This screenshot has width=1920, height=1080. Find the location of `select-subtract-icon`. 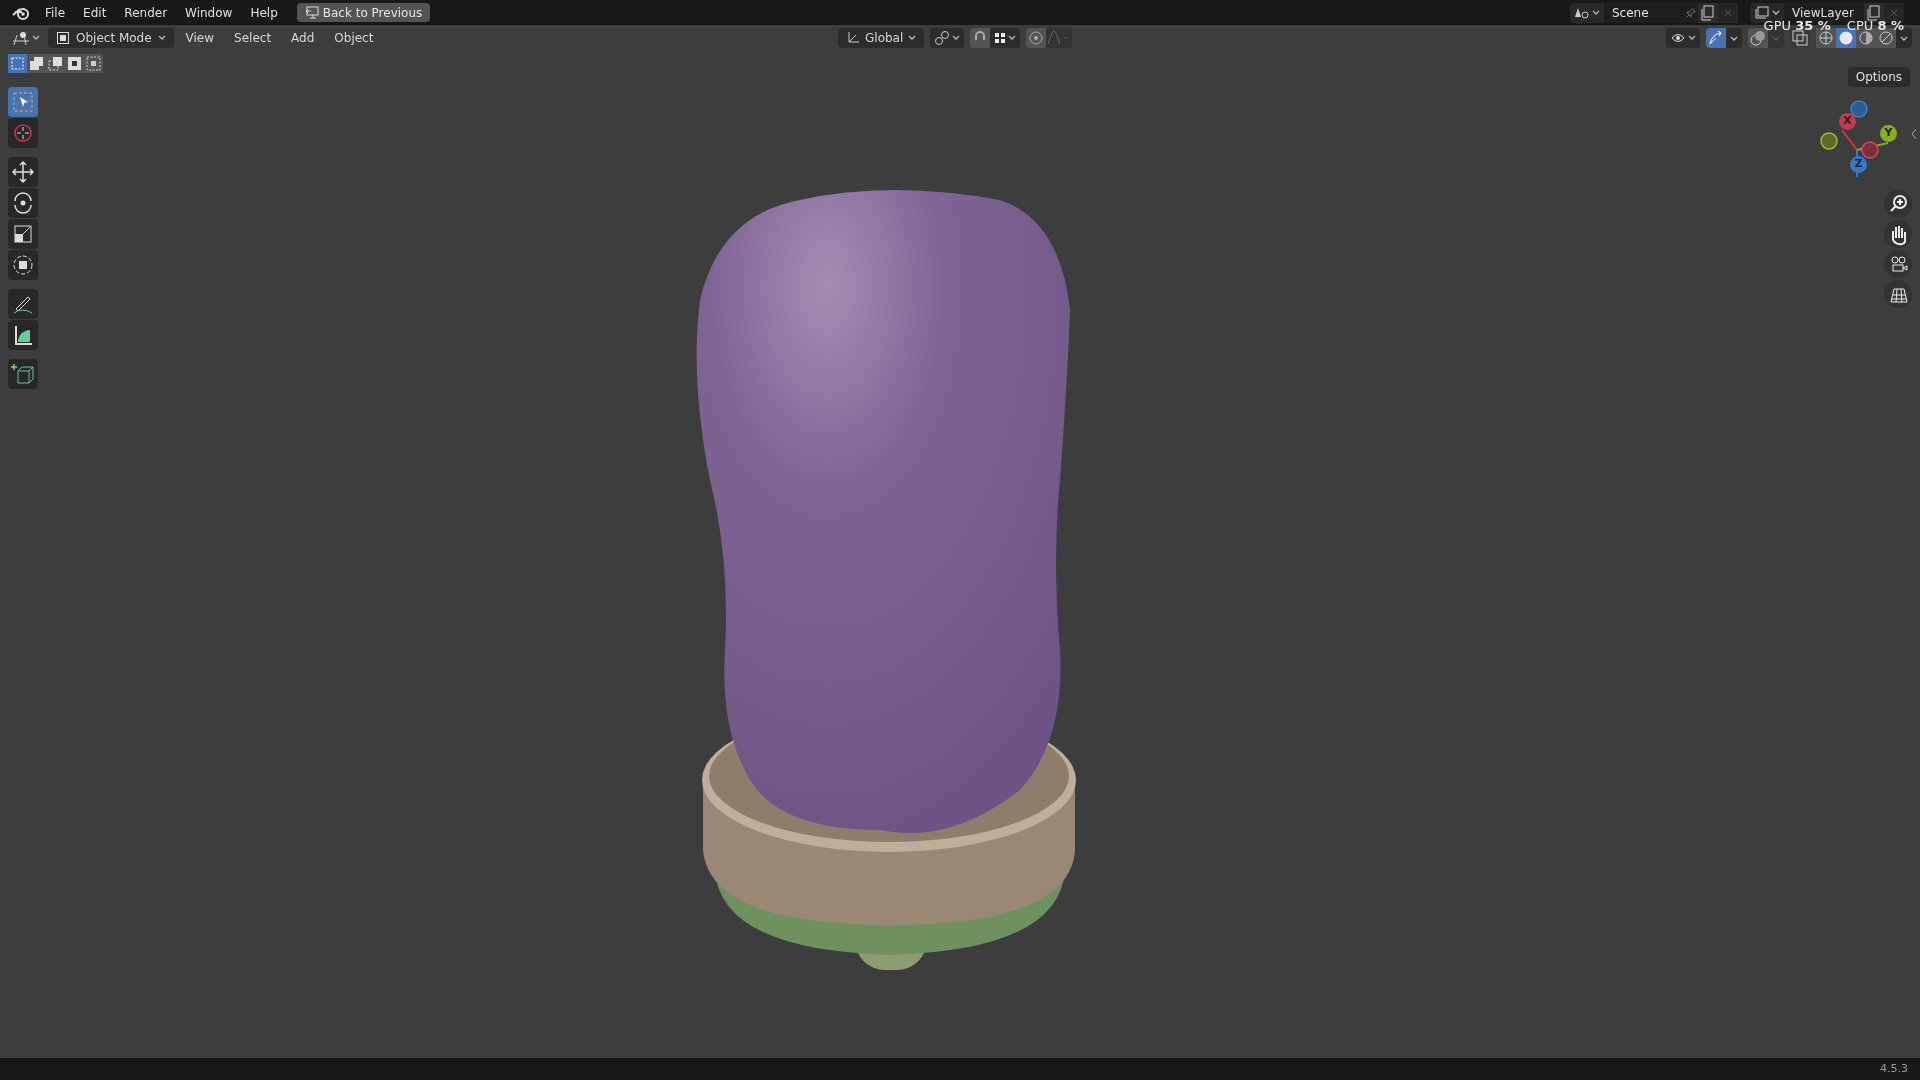

select-subtract-icon is located at coordinates (55, 63).